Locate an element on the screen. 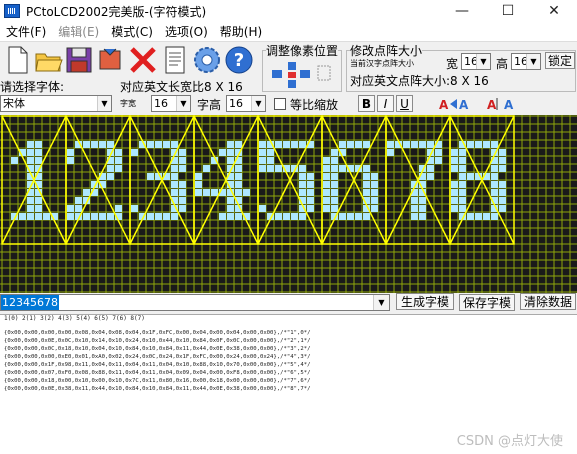  document-icon is located at coordinates (175, 60).